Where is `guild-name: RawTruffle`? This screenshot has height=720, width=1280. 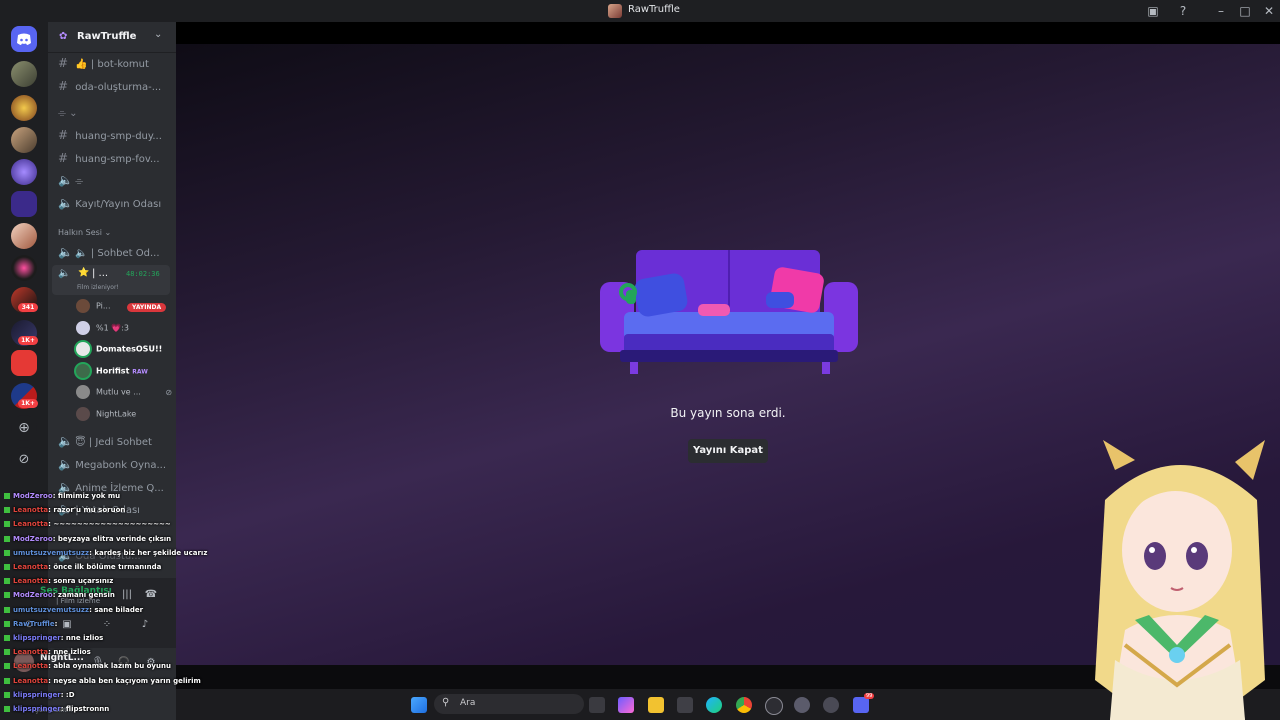
guild-name: RawTruffle is located at coordinates (107, 36).